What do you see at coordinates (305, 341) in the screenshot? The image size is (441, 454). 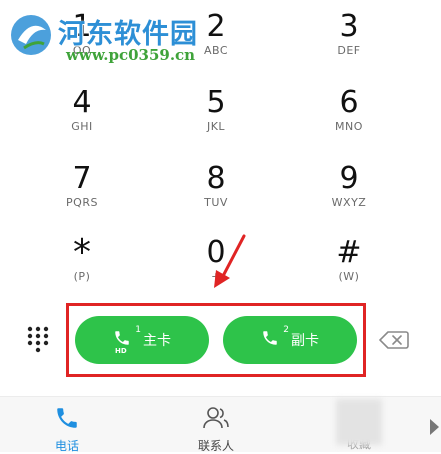 I see `call-sim2-label: 副卡` at bounding box center [305, 341].